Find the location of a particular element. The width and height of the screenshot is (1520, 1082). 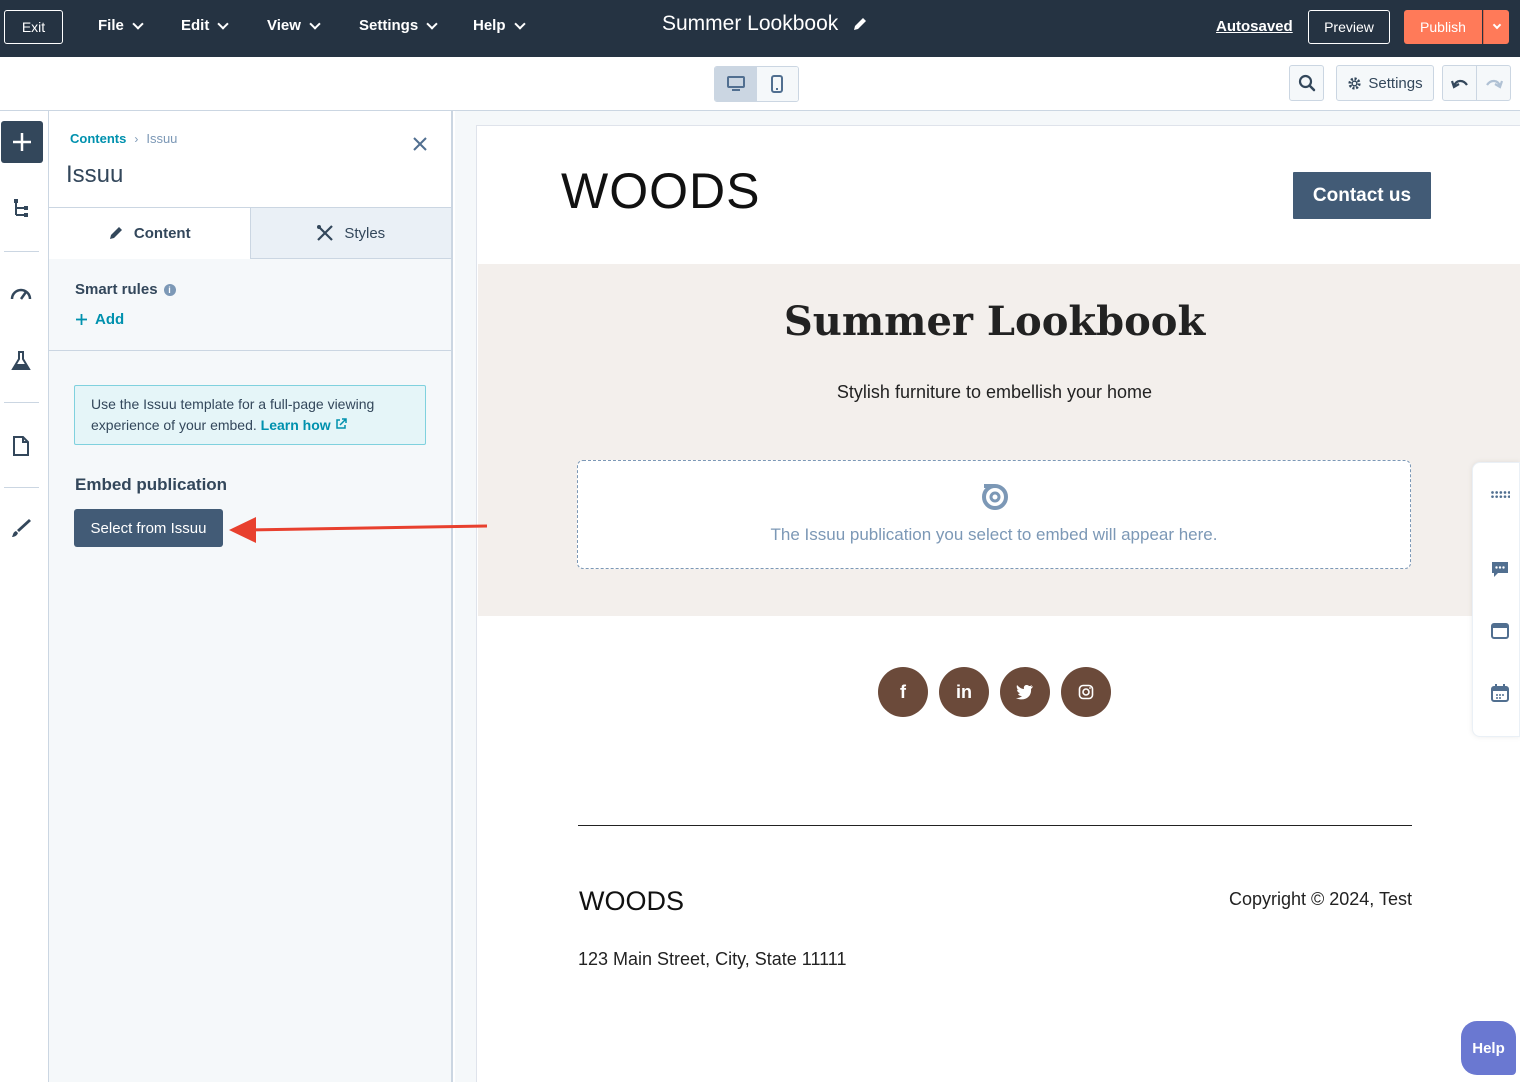

rail-pages-button is located at coordinates (21, 446).